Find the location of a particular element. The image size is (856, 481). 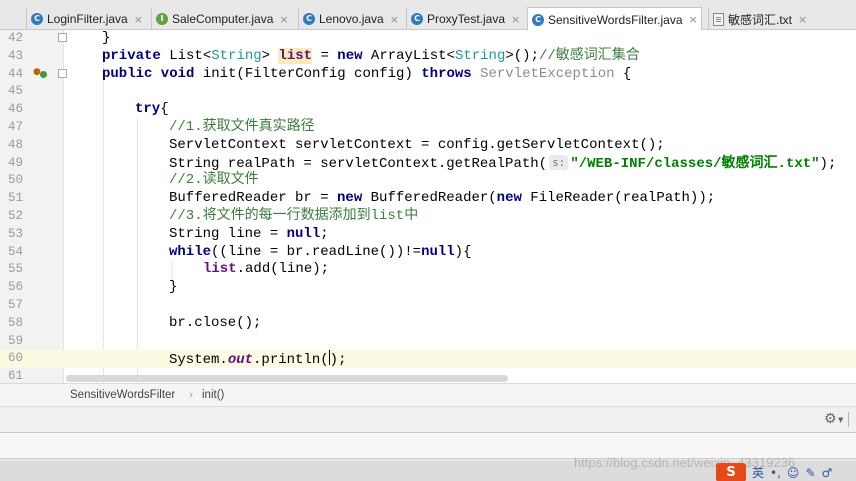

line-number: 56 is located at coordinates (16, 287).